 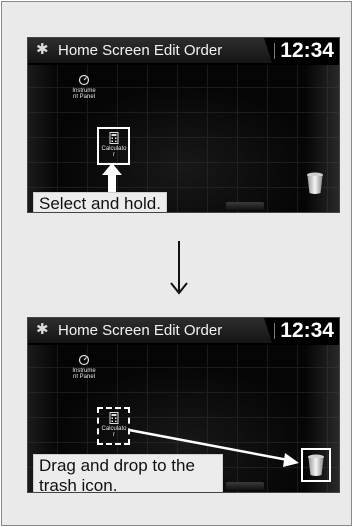 What do you see at coordinates (179, 268) in the screenshot?
I see `down-arrow-icon` at bounding box center [179, 268].